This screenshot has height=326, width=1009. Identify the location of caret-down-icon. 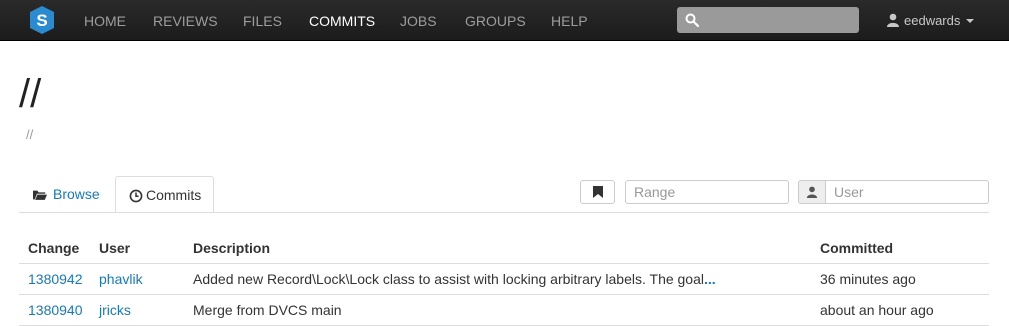
(970, 21).